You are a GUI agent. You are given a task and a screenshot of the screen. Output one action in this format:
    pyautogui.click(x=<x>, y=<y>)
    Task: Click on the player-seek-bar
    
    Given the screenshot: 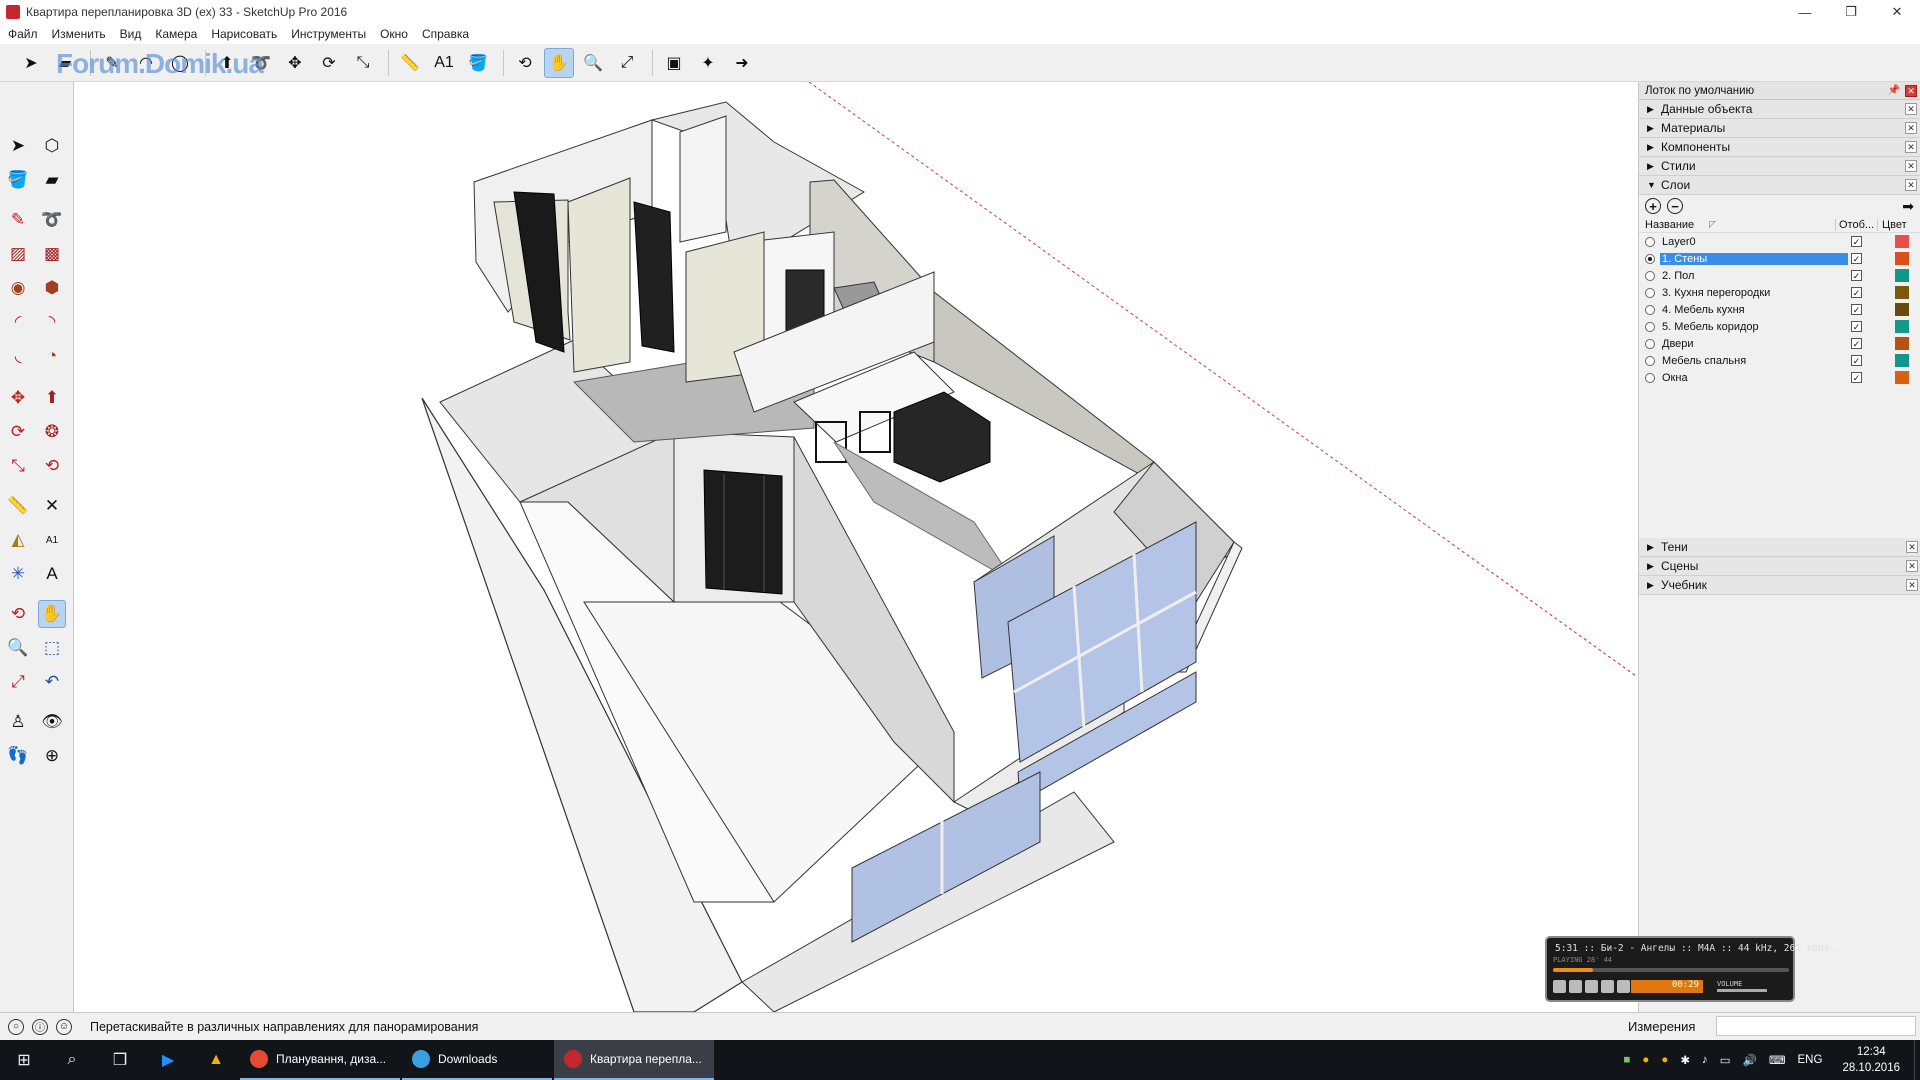 What is the action you would take?
    pyautogui.click(x=1671, y=970)
    